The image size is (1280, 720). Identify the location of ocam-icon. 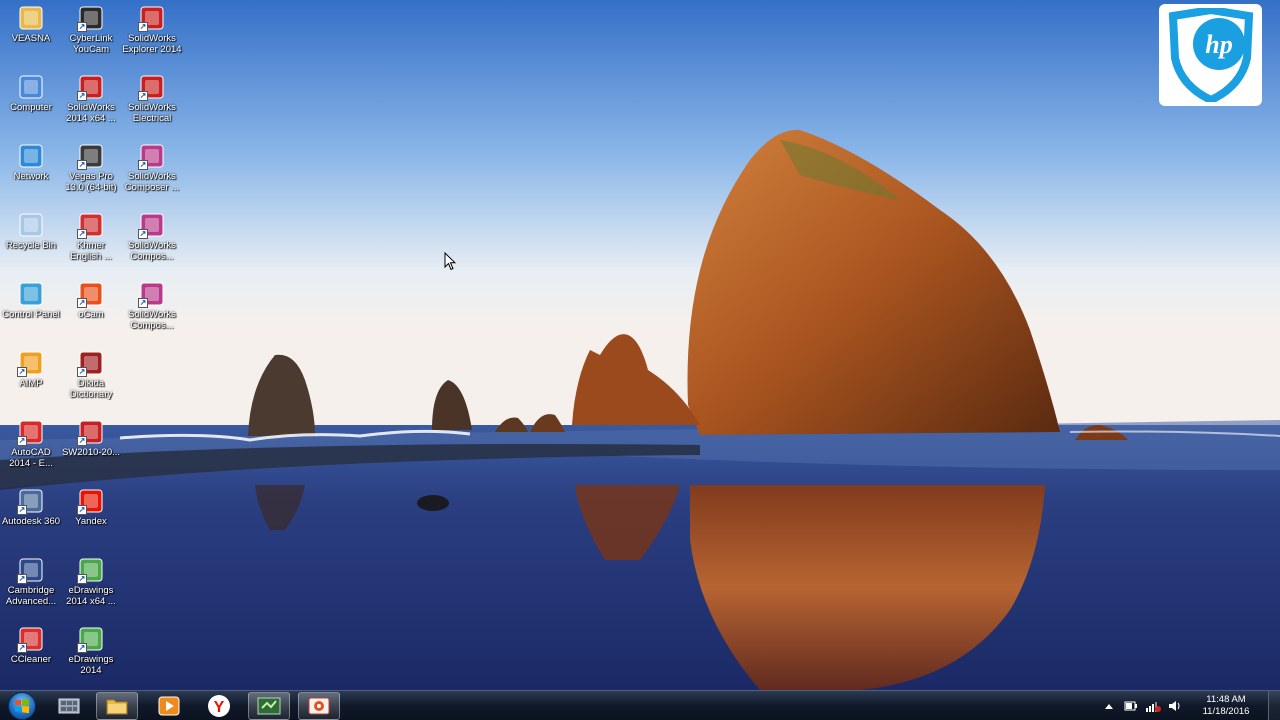
(319, 706).